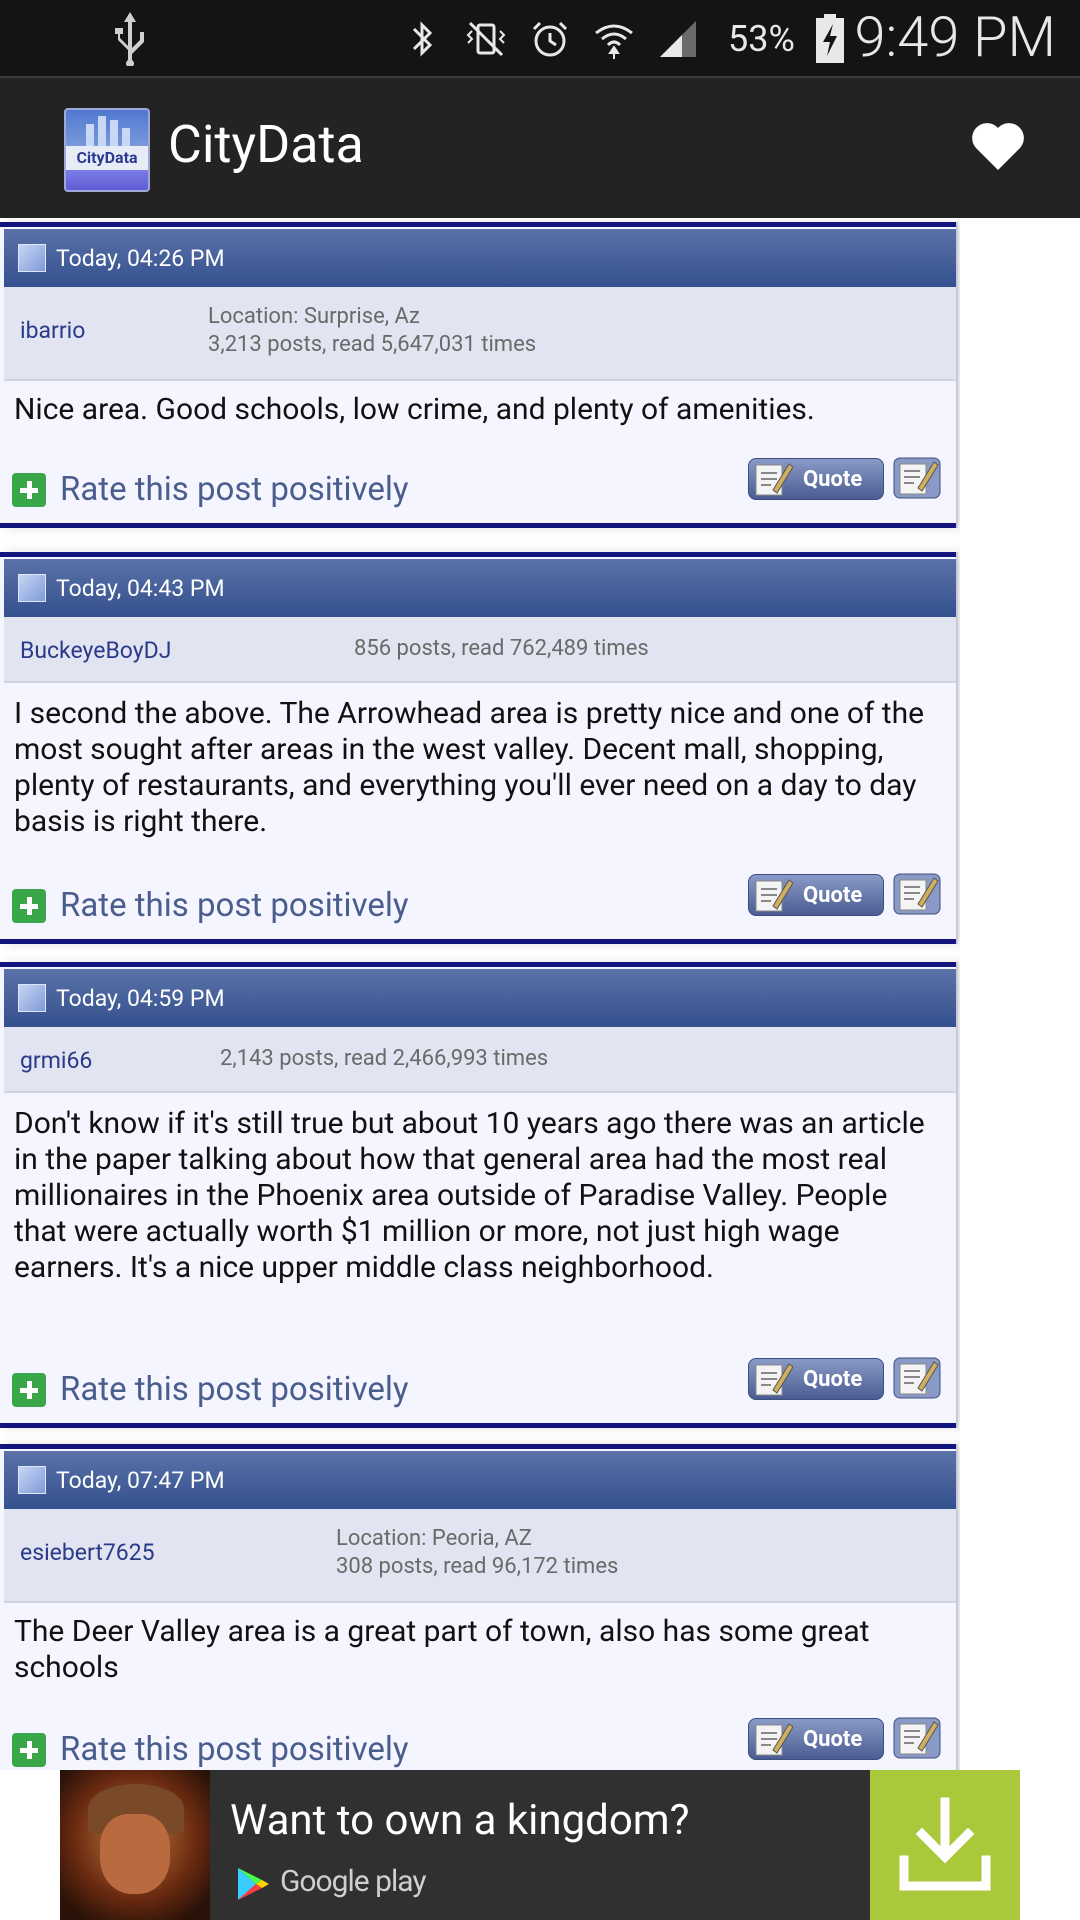 This screenshot has width=1080, height=1920. I want to click on signal-icon, so click(678, 39).